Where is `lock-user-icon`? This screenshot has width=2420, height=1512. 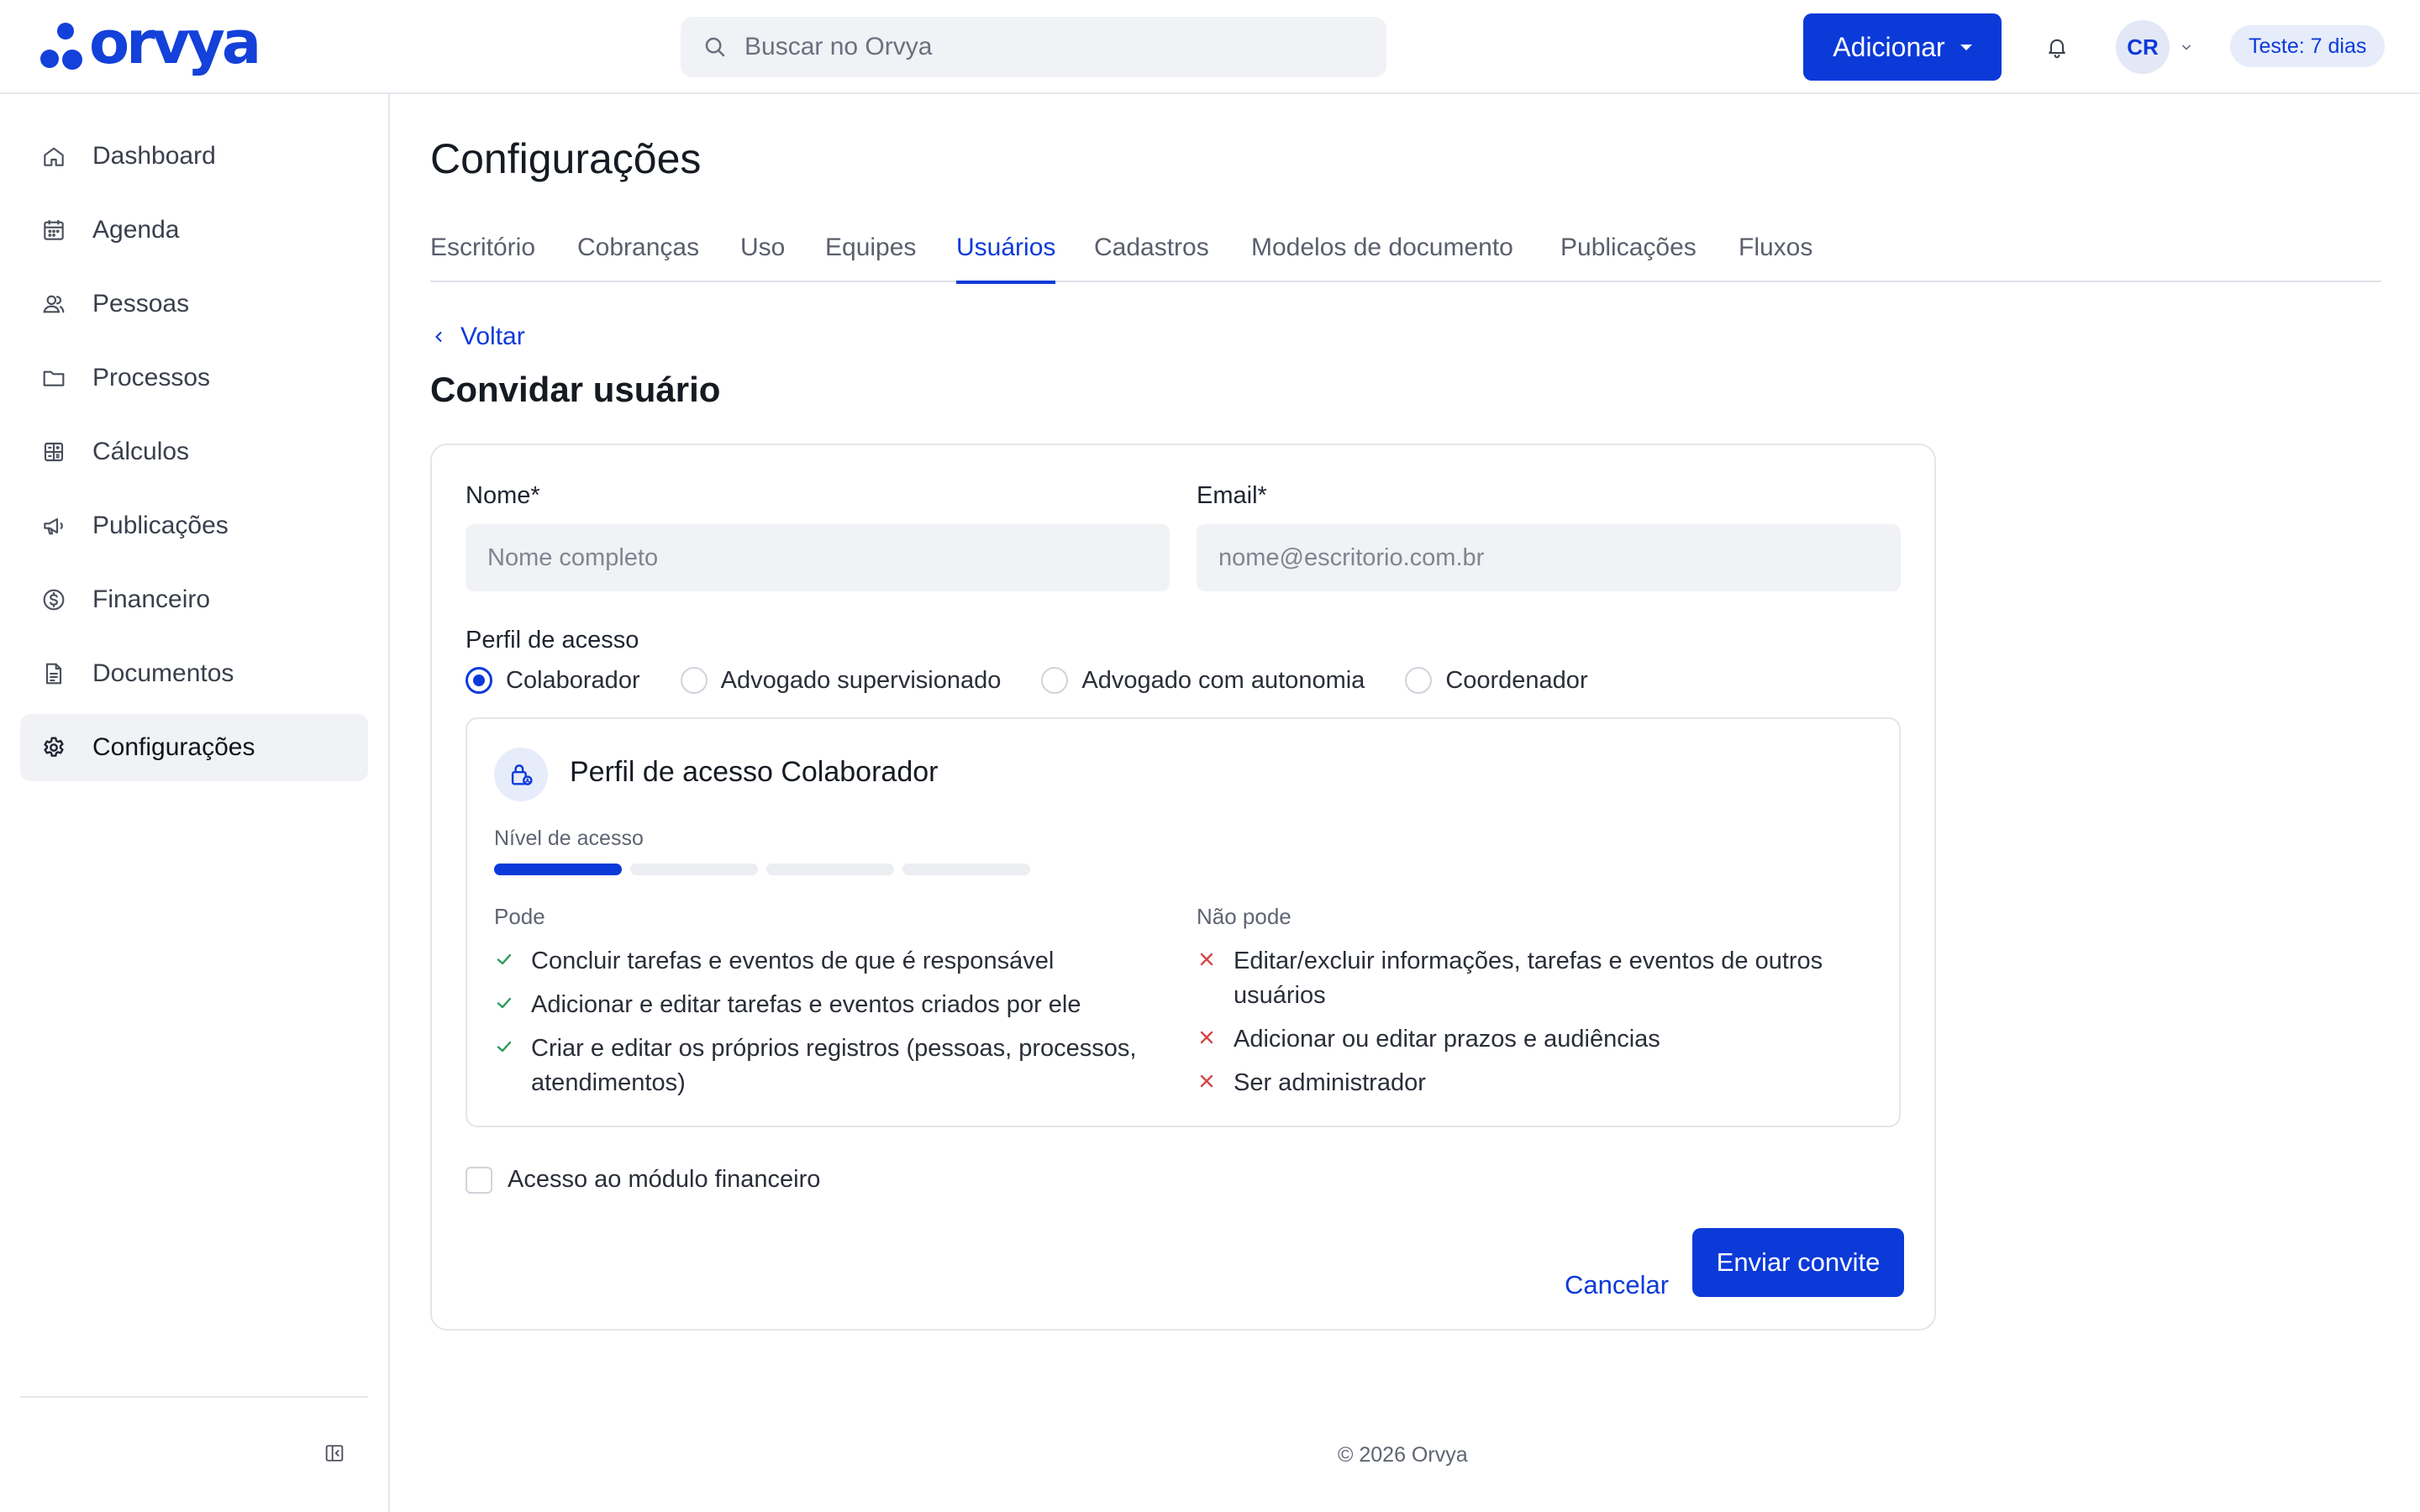
lock-user-icon is located at coordinates (521, 774).